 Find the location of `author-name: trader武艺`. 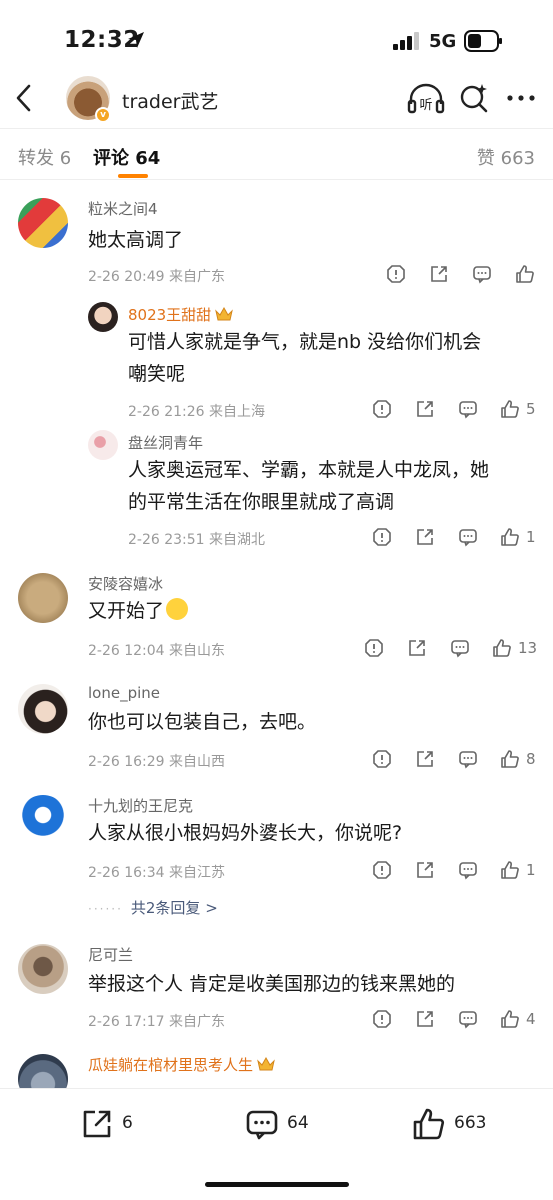

author-name: trader武艺 is located at coordinates (170, 100).